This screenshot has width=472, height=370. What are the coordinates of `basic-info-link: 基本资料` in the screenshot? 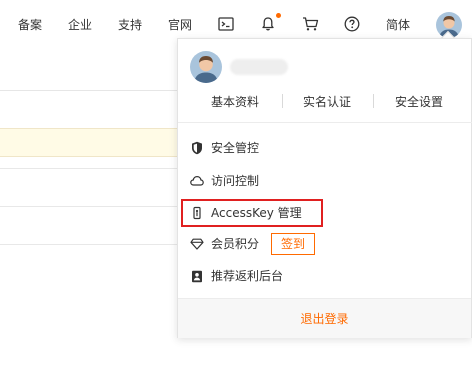 It's located at (235, 102).